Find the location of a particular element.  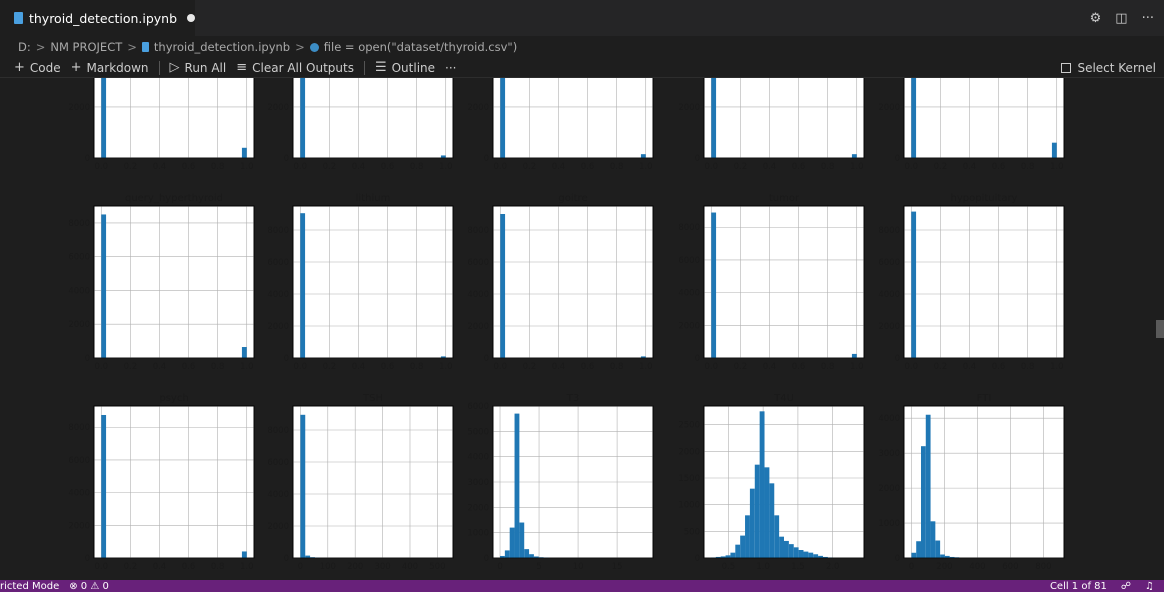

chart-title: hypopituitary is located at coordinates (984, 198).